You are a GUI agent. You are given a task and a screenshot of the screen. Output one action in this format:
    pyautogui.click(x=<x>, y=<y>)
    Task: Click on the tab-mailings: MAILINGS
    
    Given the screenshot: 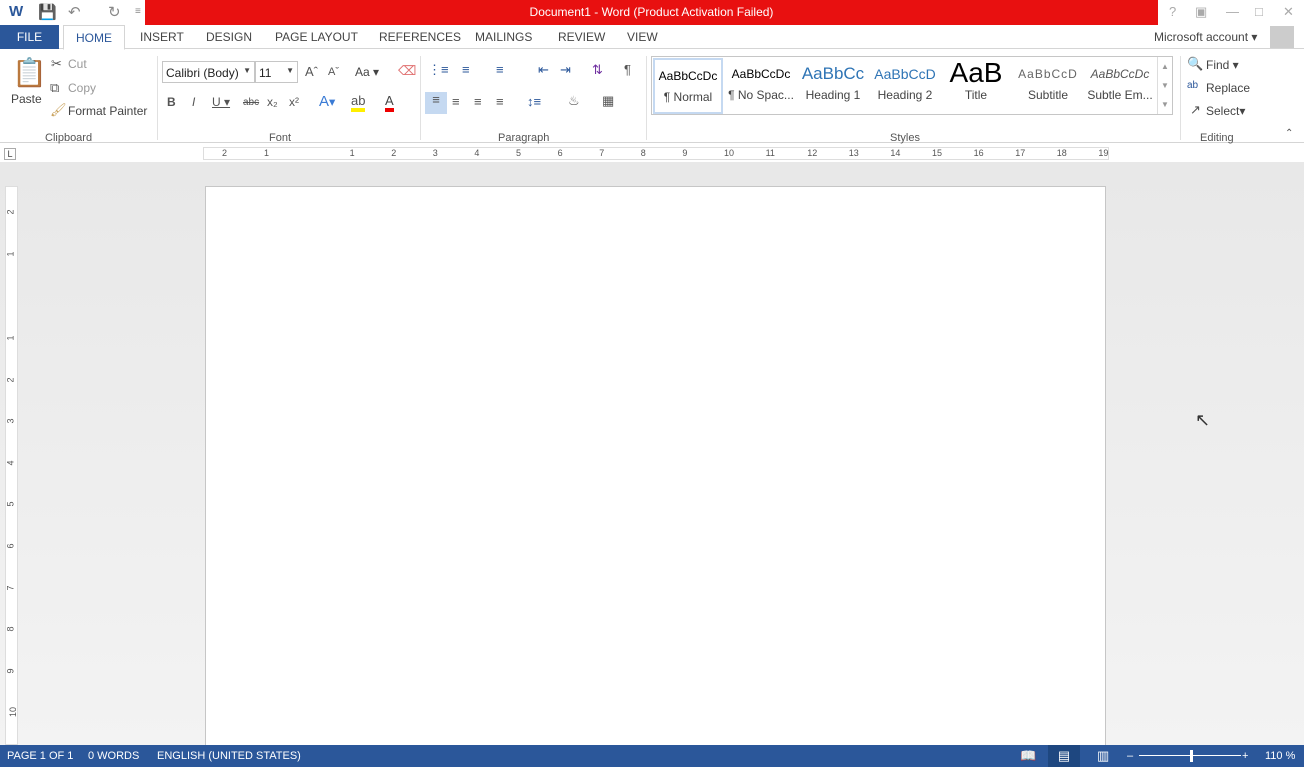 What is the action you would take?
    pyautogui.click(x=503, y=37)
    